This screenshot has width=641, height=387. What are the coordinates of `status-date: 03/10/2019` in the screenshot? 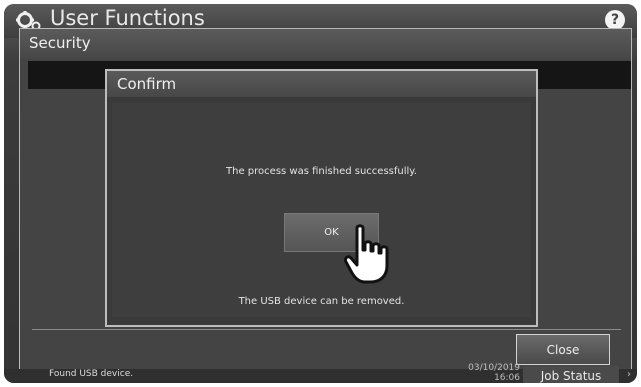 It's located at (494, 368).